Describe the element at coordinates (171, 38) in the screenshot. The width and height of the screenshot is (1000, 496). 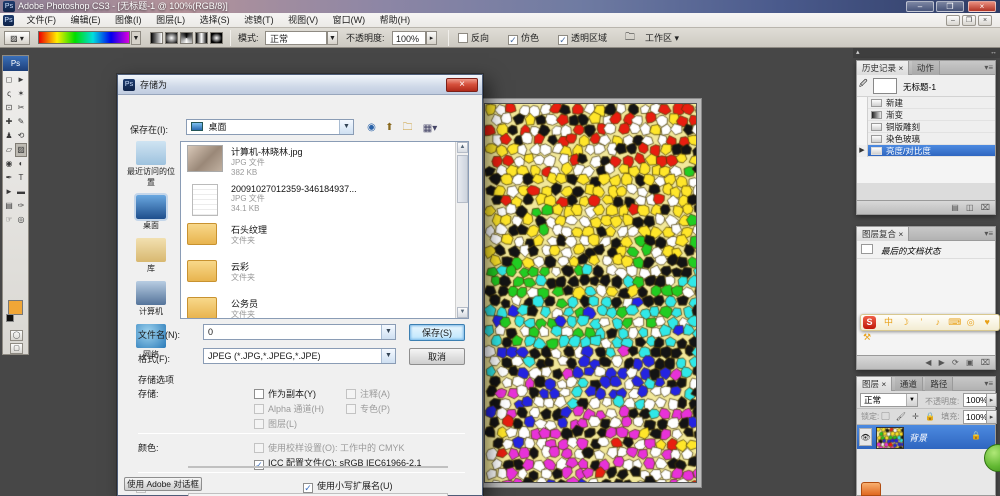
I see `radial-gradient-button` at that location.